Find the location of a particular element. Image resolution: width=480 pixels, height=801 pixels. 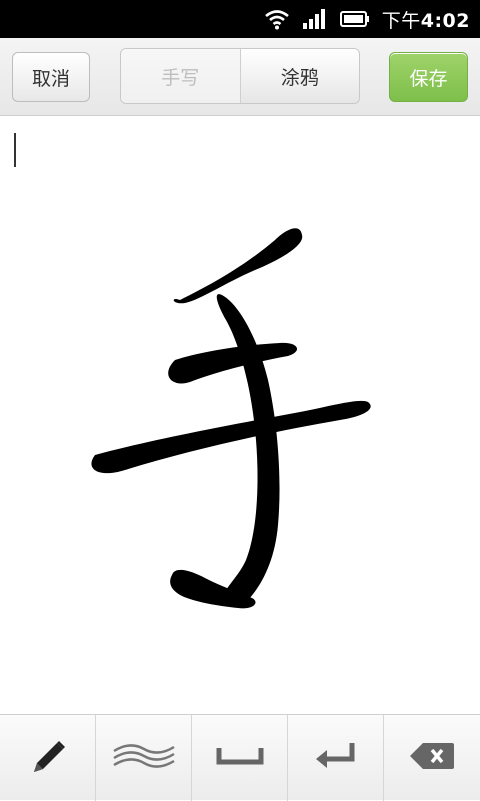

signal-icon is located at coordinates (315, 19).